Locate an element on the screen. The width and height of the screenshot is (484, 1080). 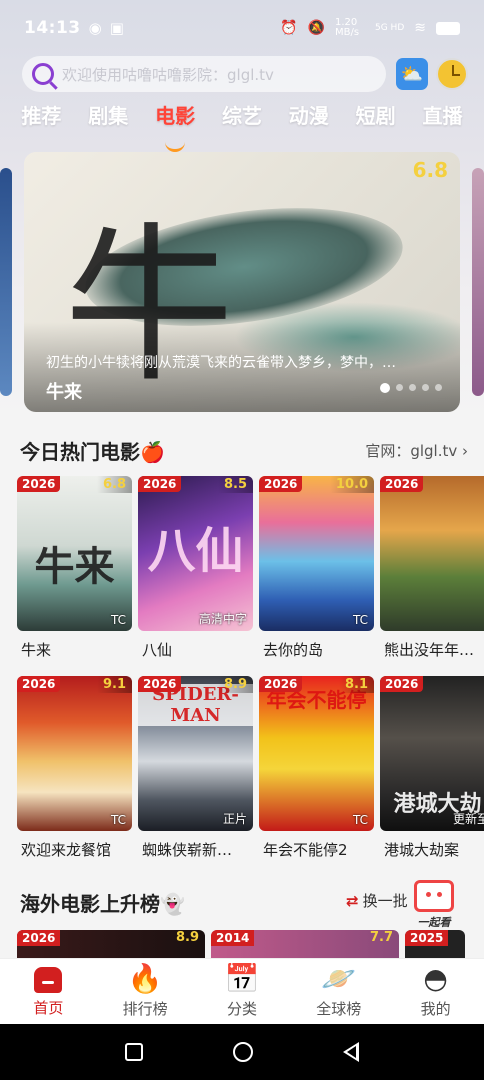
poster-title-art: 八仙 is located at coordinates (195, 551).